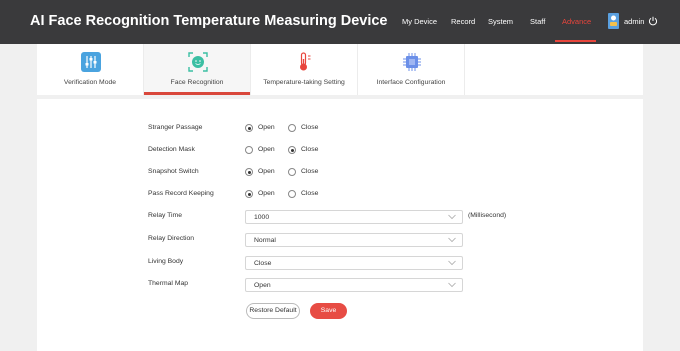 This screenshot has height=351, width=680. Describe the element at coordinates (181, 193) in the screenshot. I see `setting-label: Pass Record Keeping` at that location.